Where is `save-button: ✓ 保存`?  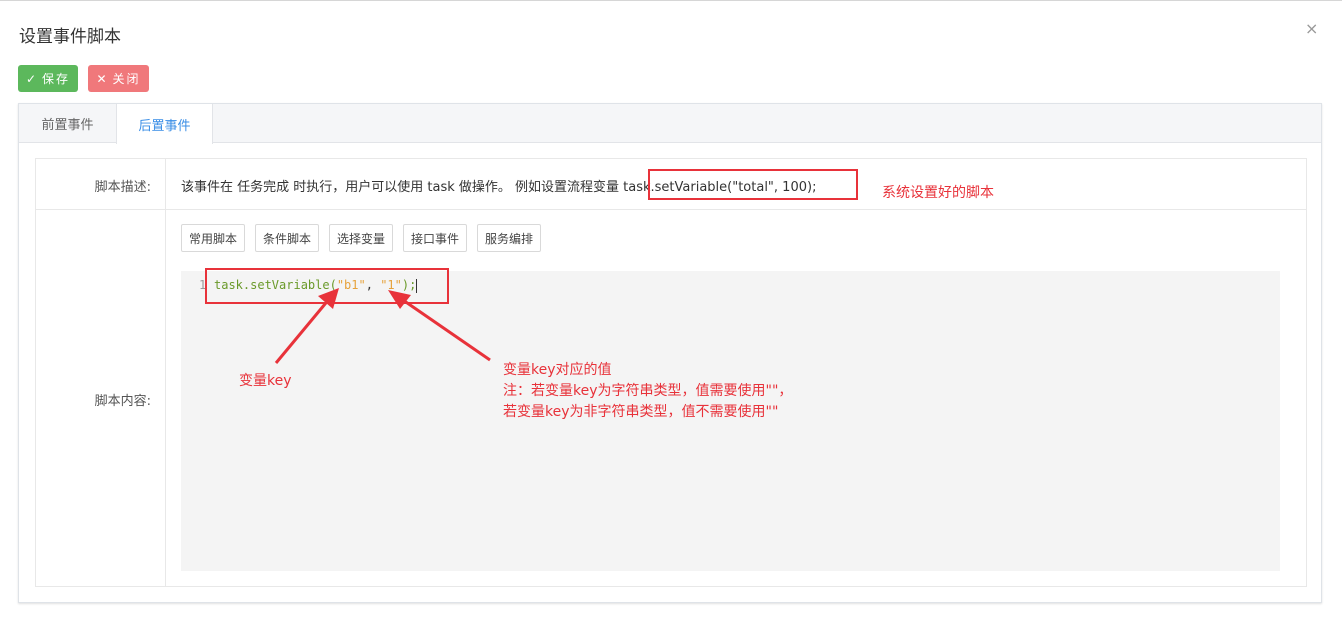 save-button: ✓ 保存 is located at coordinates (48, 78).